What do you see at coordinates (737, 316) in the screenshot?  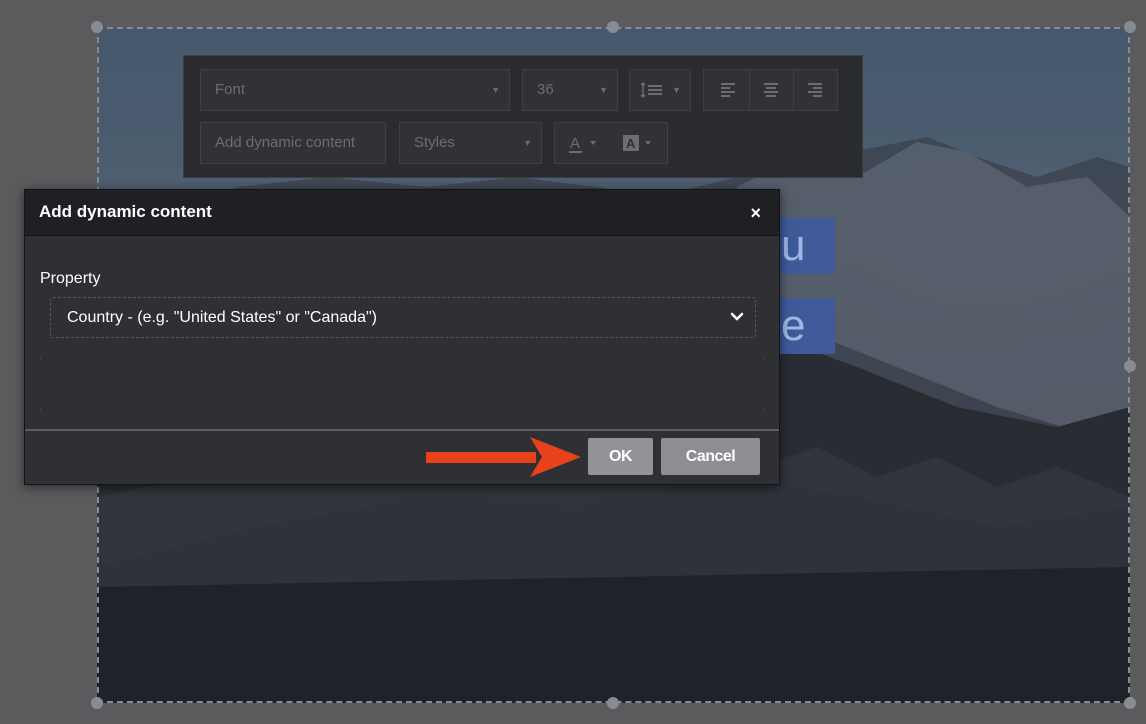 I see `chevron-down-icon` at bounding box center [737, 316].